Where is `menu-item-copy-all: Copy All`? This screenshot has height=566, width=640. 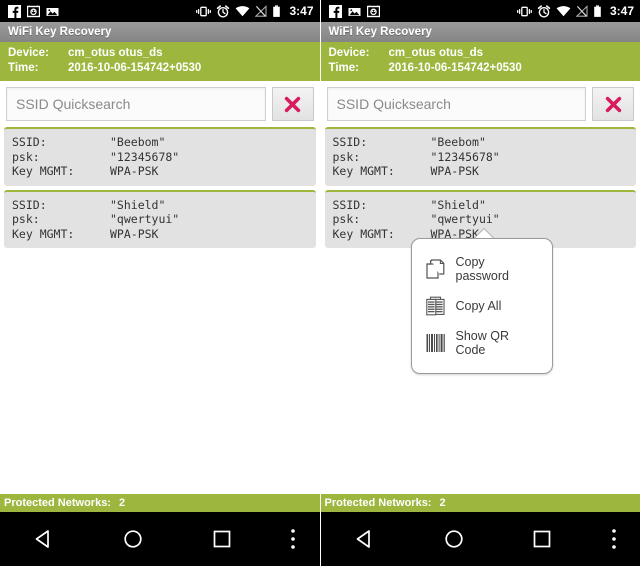 menu-item-copy-all: Copy All is located at coordinates (482, 306).